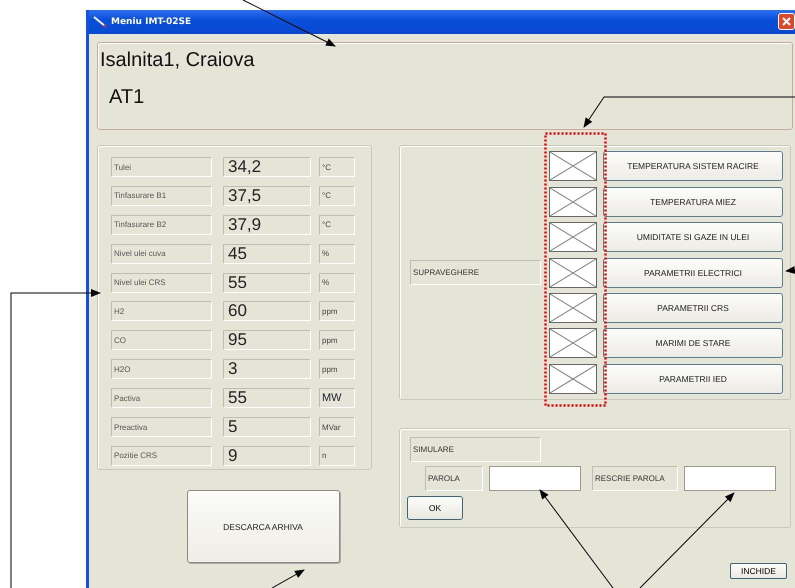 The image size is (795, 588). I want to click on measurement-label: Preactiva, so click(161, 427).